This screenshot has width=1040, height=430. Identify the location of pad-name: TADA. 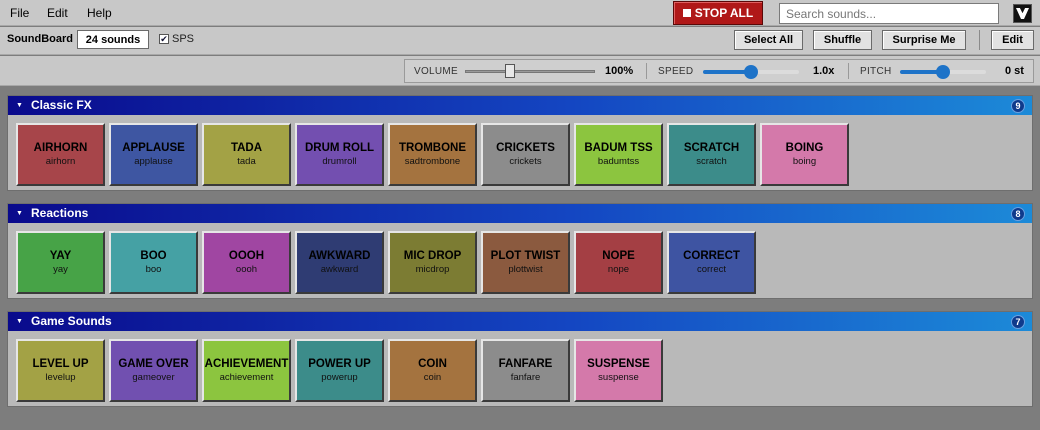
(246, 148).